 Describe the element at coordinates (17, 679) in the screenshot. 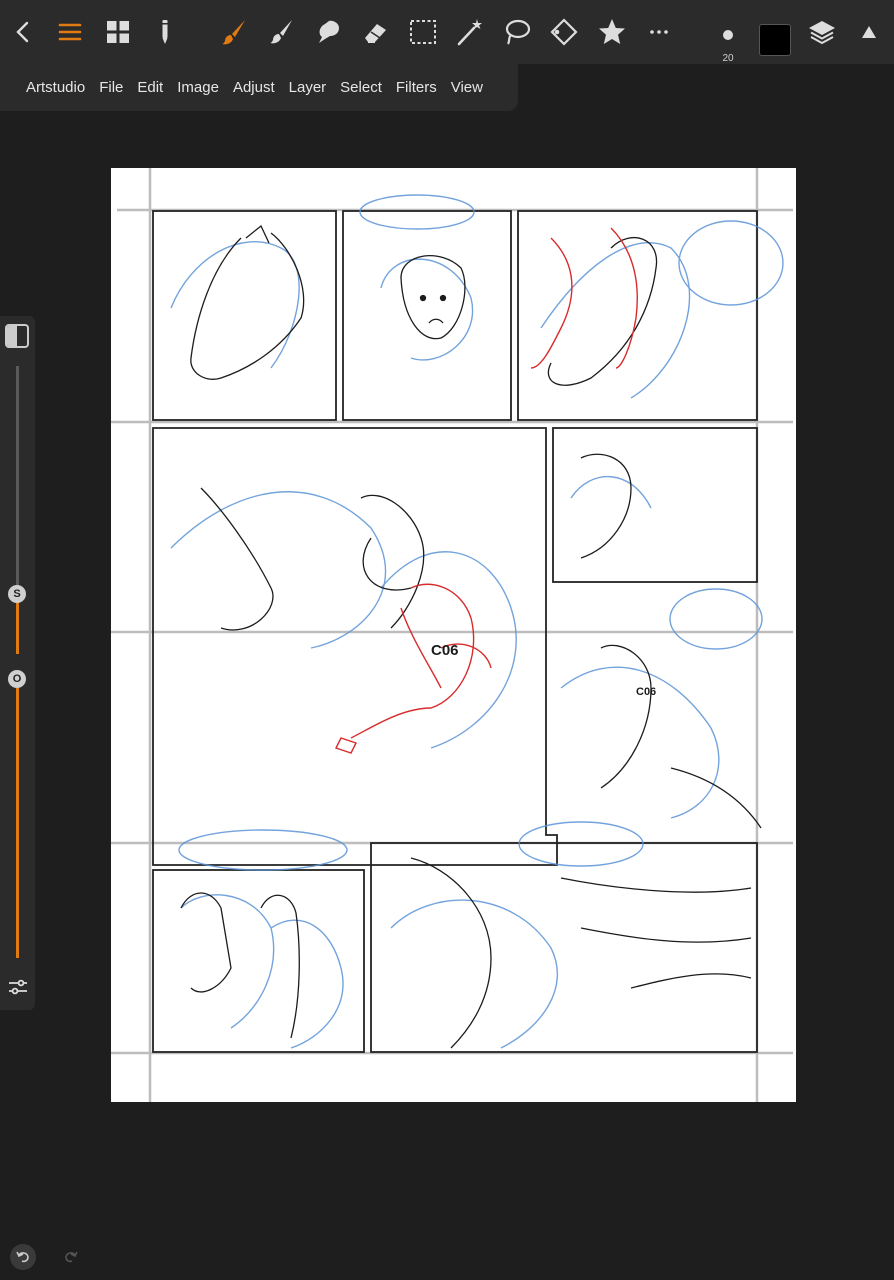

I see `opacity-slider-knob: O` at that location.